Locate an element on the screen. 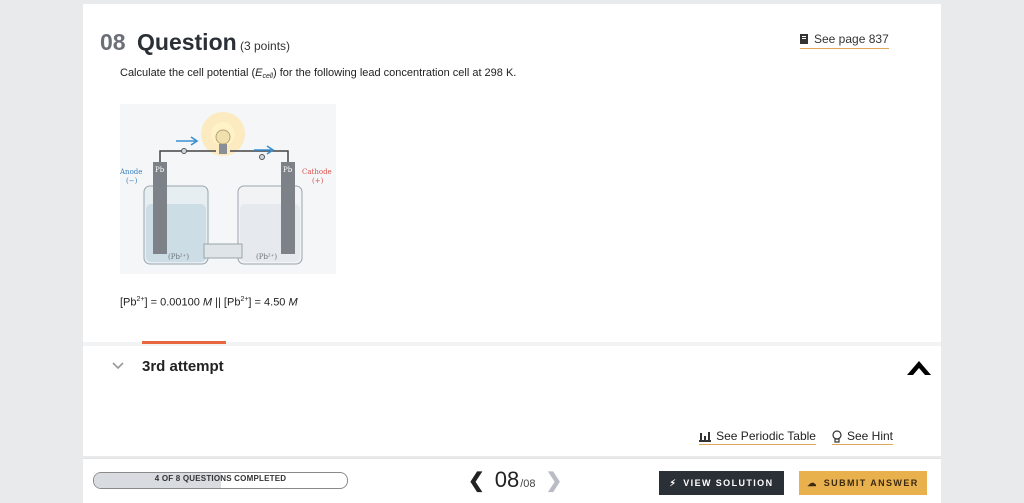  hint-label: See Hint is located at coordinates (869, 436).